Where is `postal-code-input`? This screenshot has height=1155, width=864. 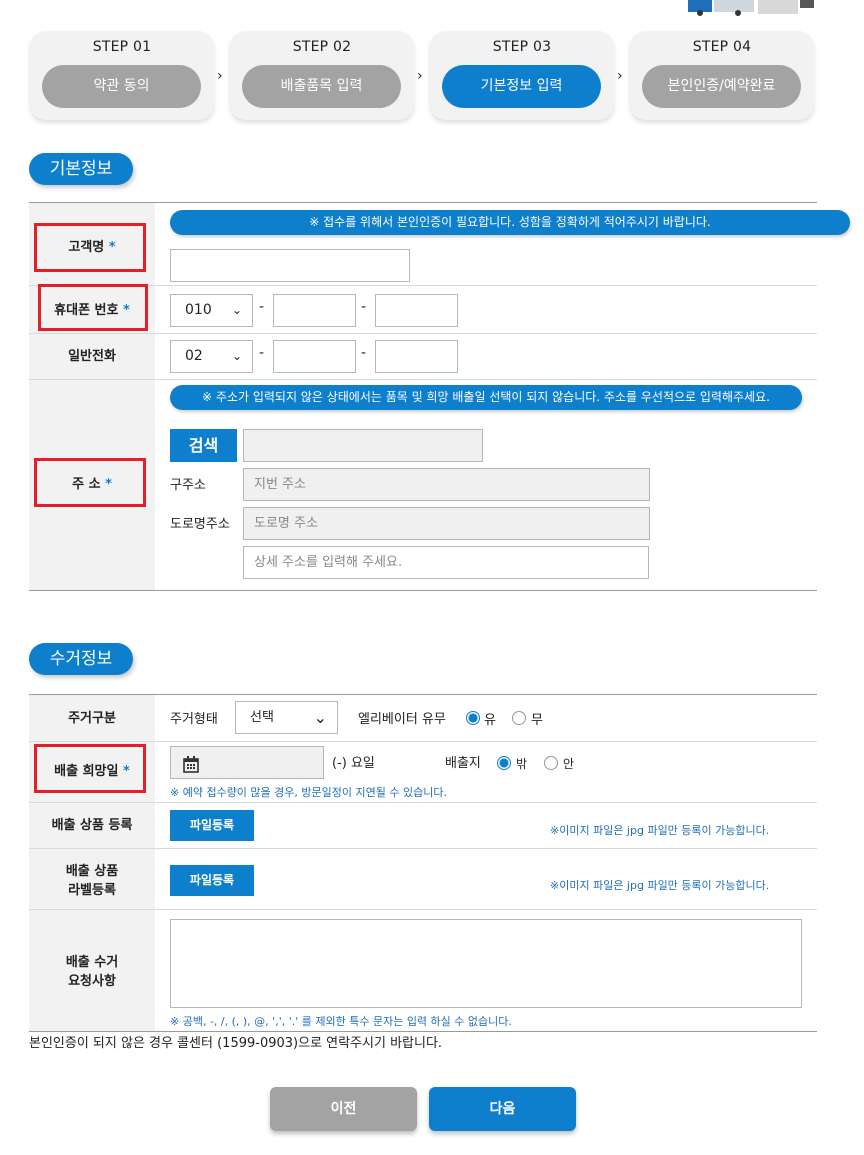 postal-code-input is located at coordinates (363, 445).